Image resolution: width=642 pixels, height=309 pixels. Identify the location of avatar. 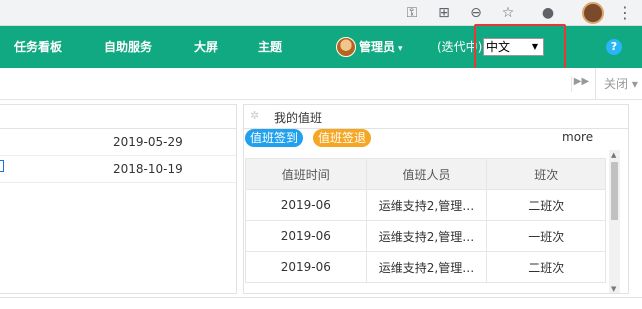
(346, 47).